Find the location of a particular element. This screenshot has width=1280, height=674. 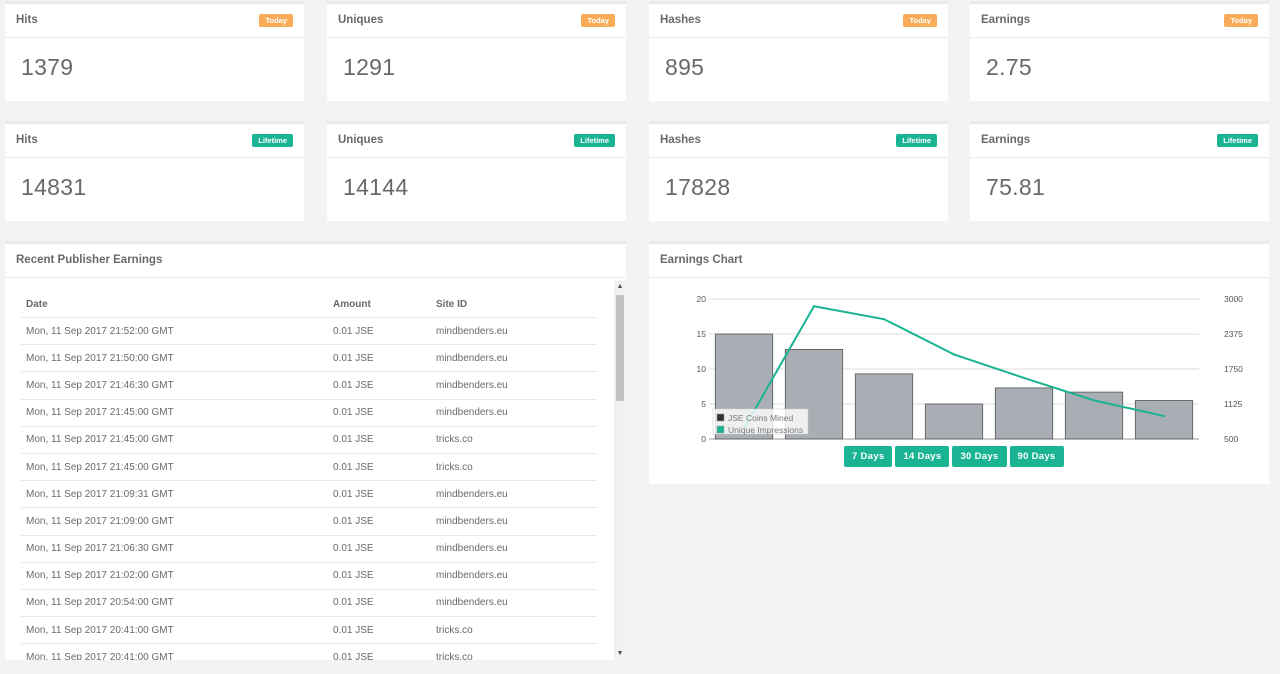

table-header-row: Date Amount Site ID is located at coordinates (309, 304).